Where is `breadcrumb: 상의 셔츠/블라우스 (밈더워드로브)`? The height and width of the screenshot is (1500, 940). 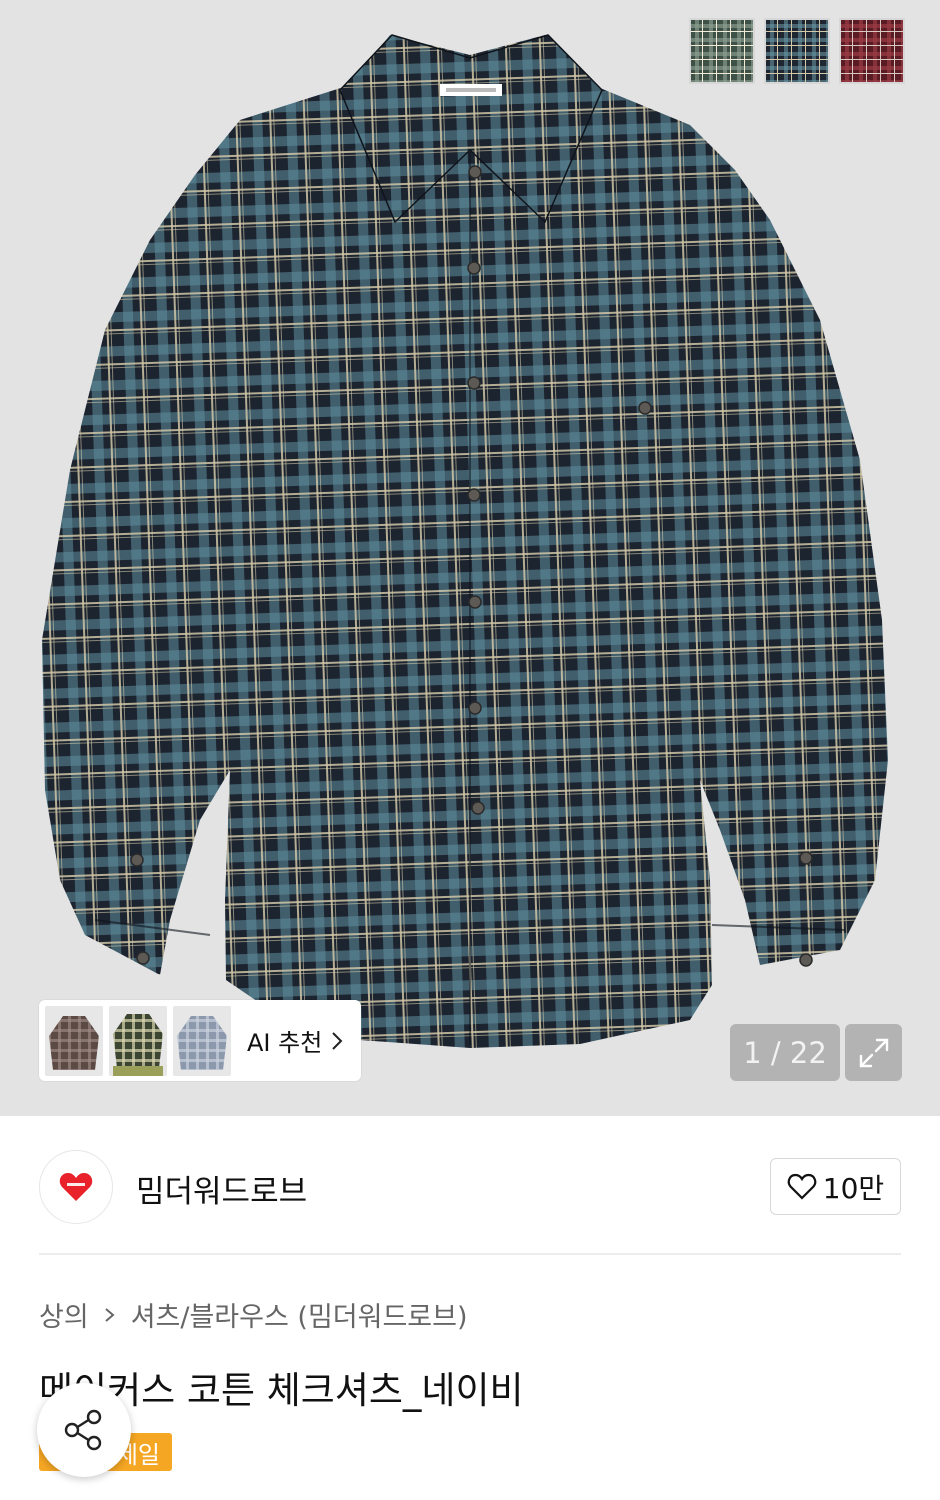 breadcrumb: 상의 셔츠/블라우스 (밈더워드로브) is located at coordinates (253, 1314).